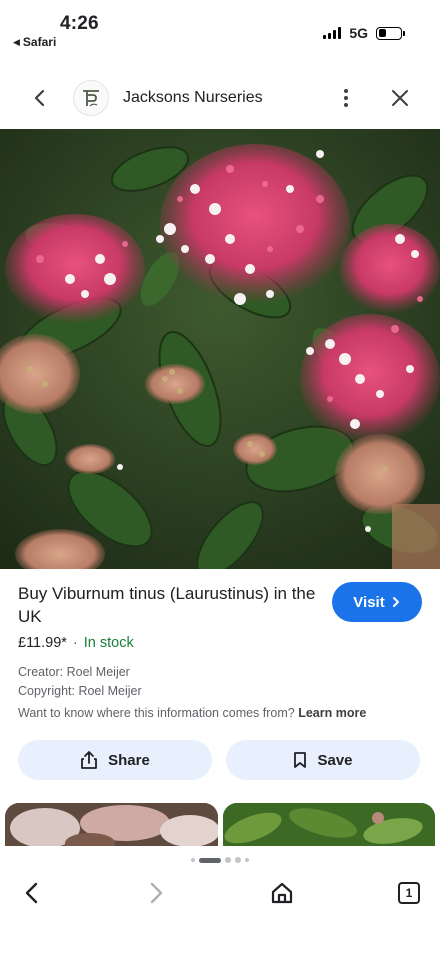 This screenshot has height=955, width=440. I want to click on visit-button: Visit, so click(377, 602).